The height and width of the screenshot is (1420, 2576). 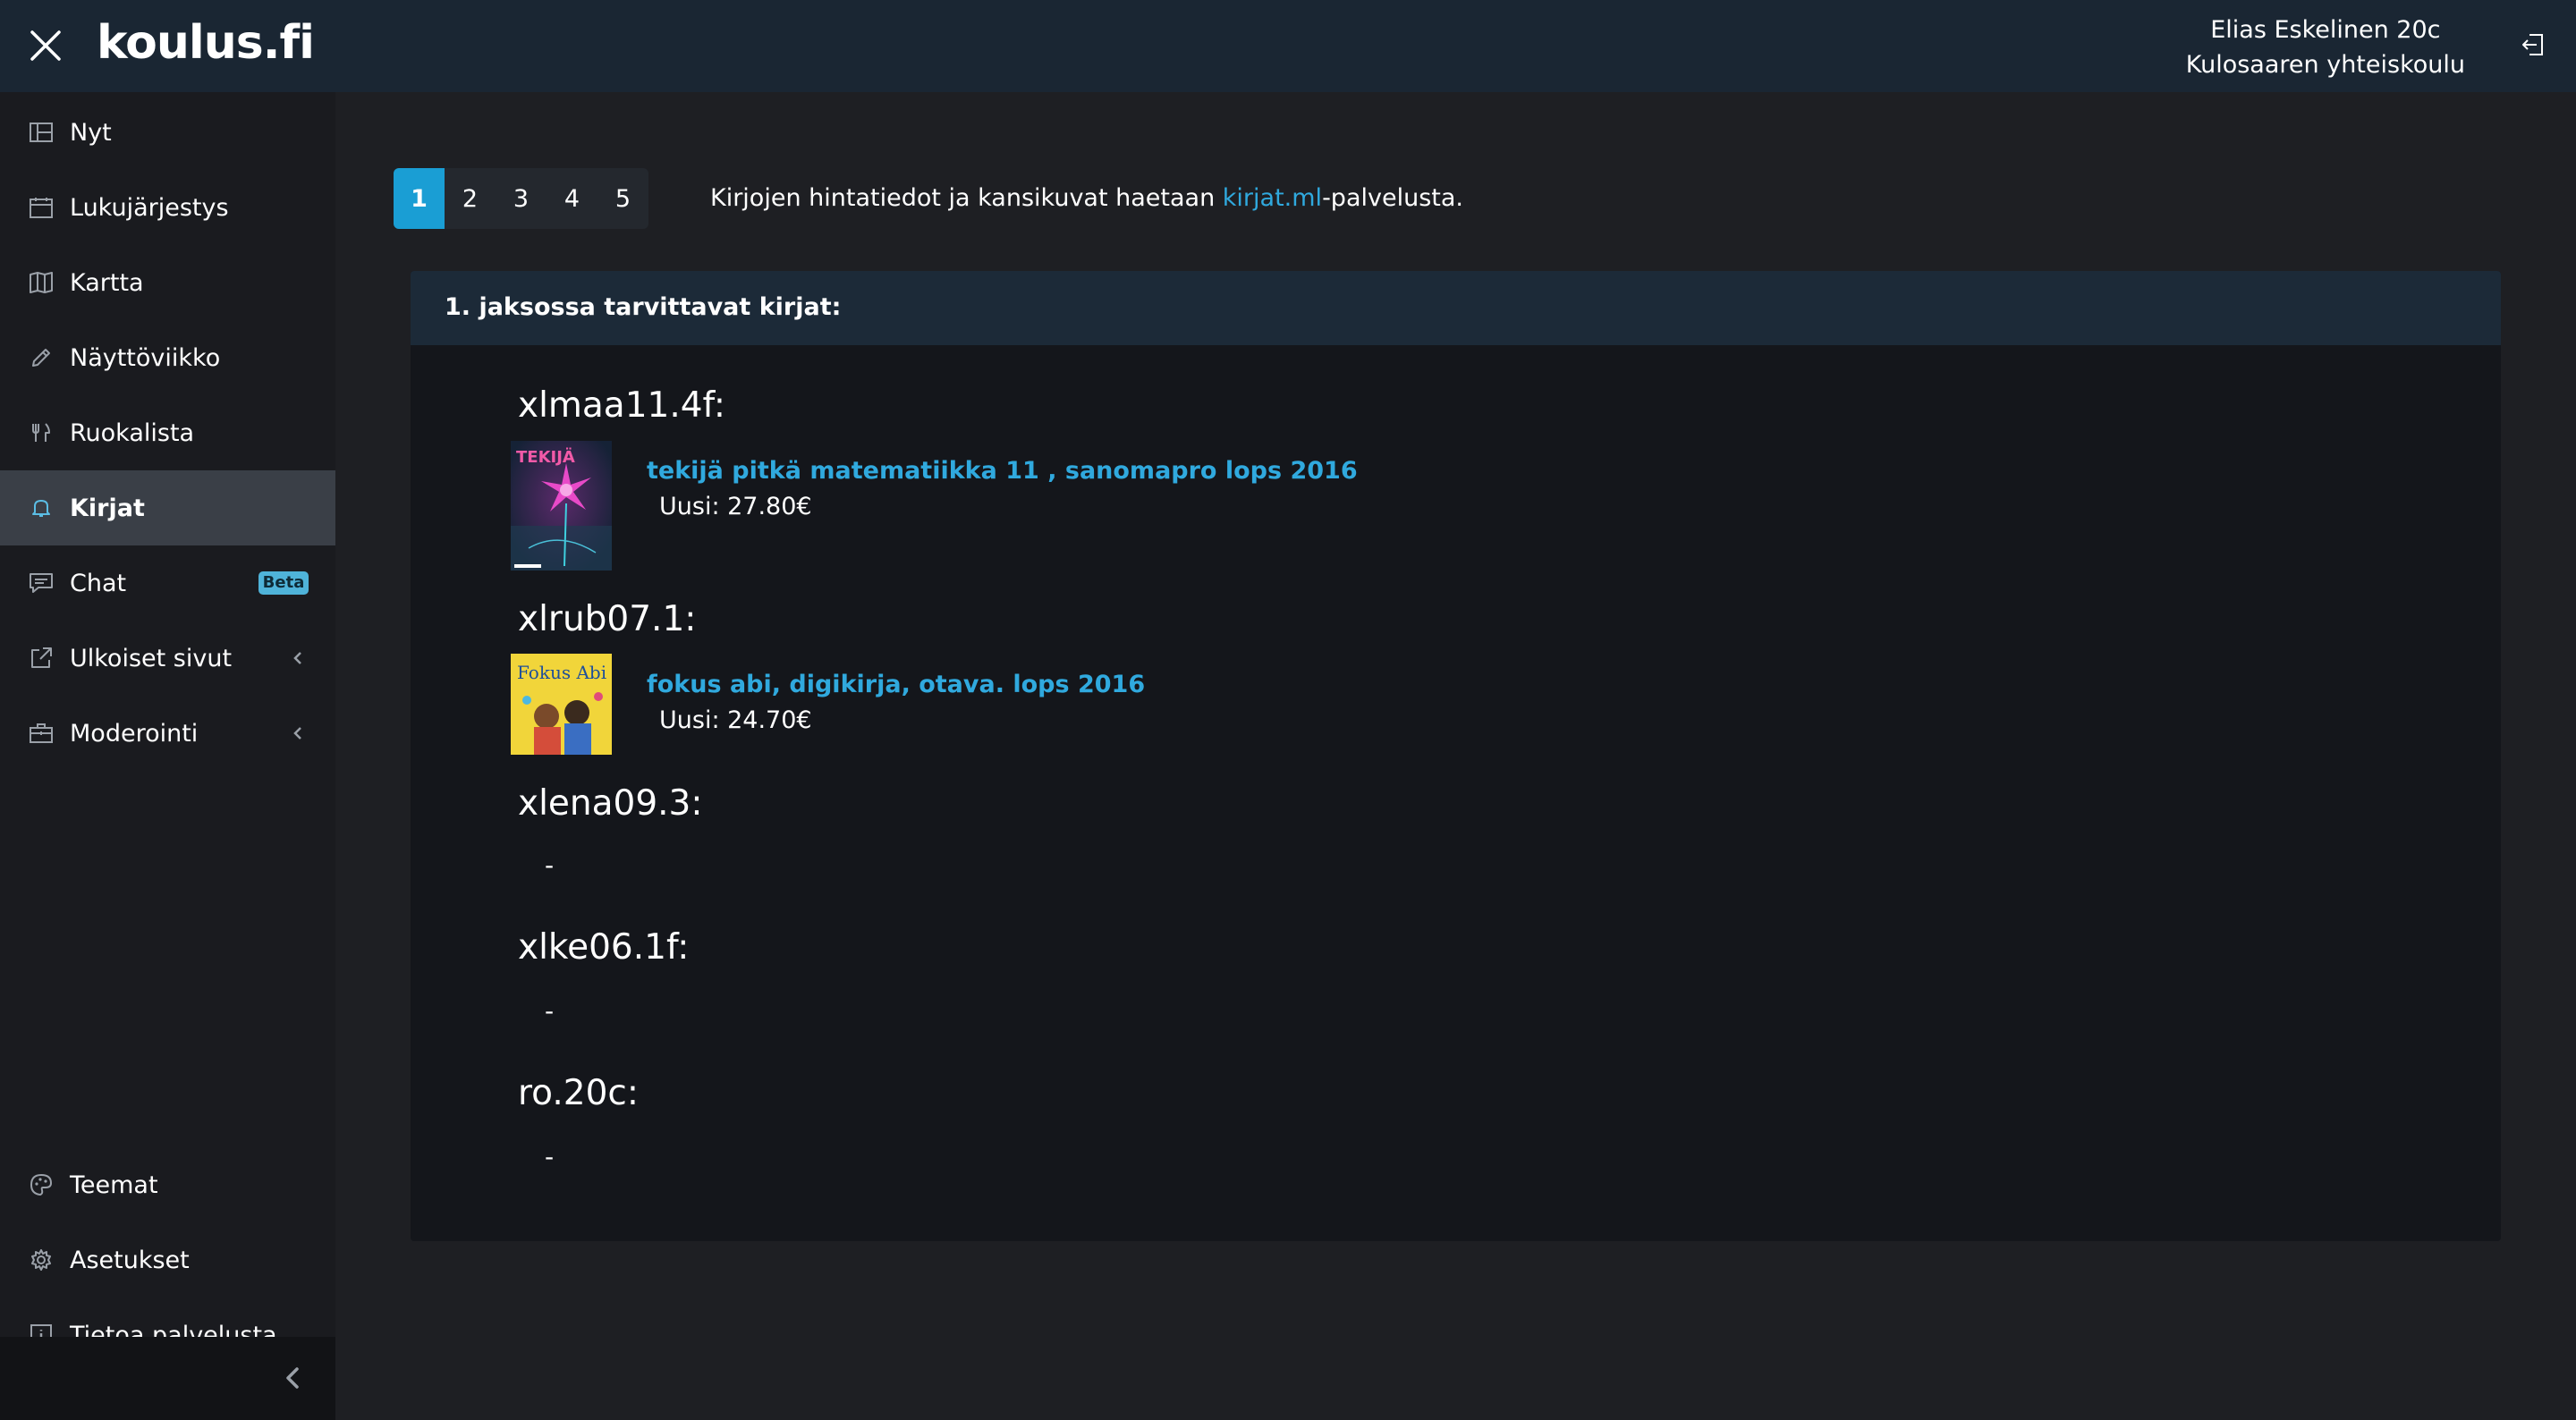 I want to click on course-title: xlmaa11.4f:, so click(x=622, y=405).